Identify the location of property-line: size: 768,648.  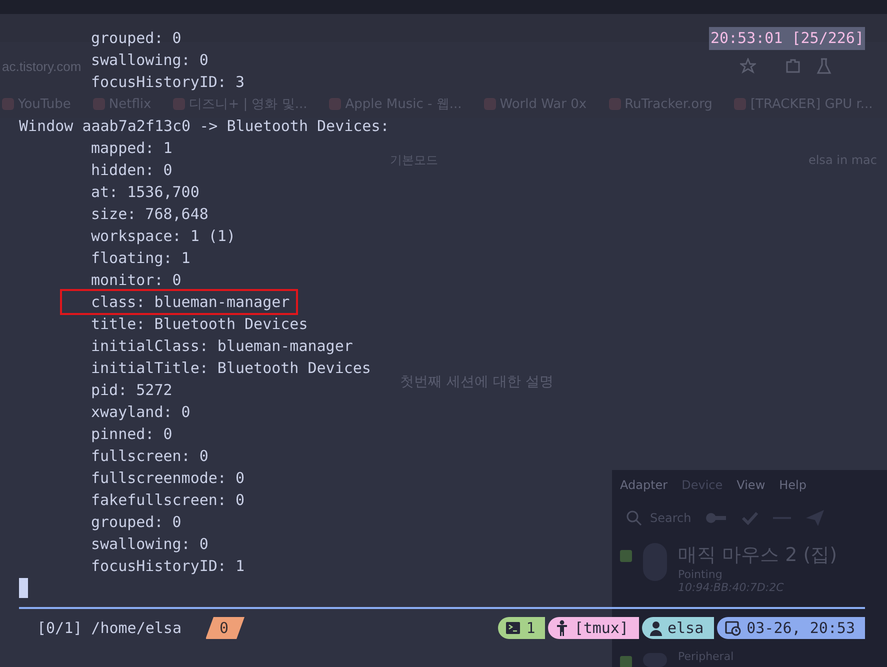
(149, 214).